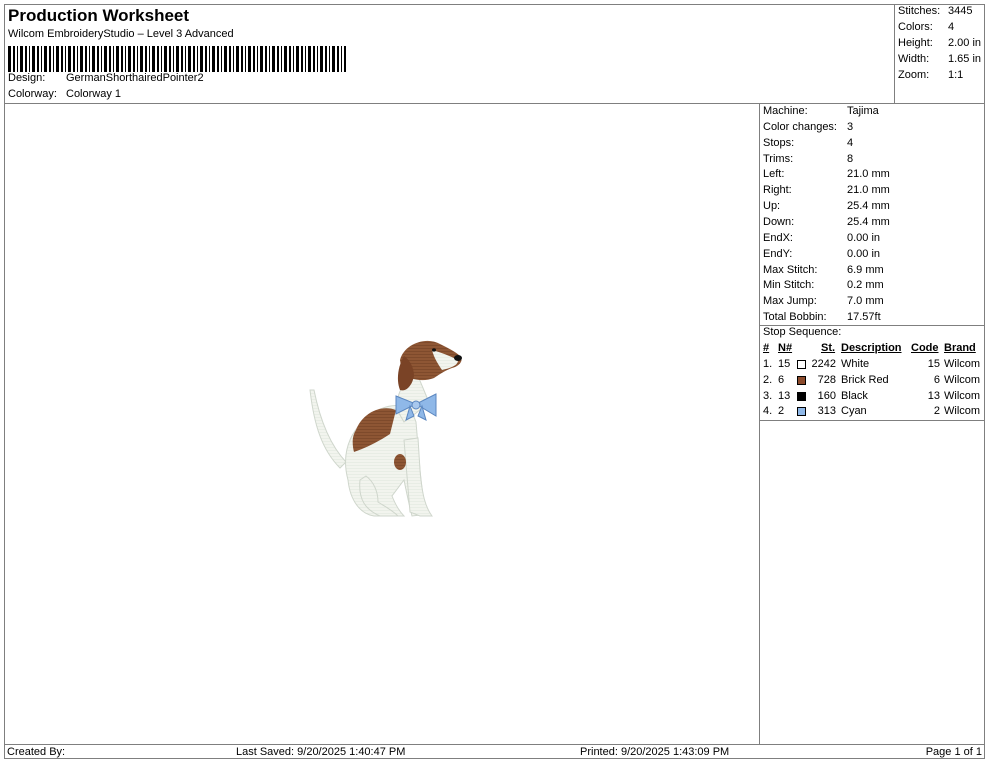 Image resolution: width=990 pixels, height=762 pixels. Describe the element at coordinates (801, 412) in the screenshot. I see `thread-color-swatch` at that location.